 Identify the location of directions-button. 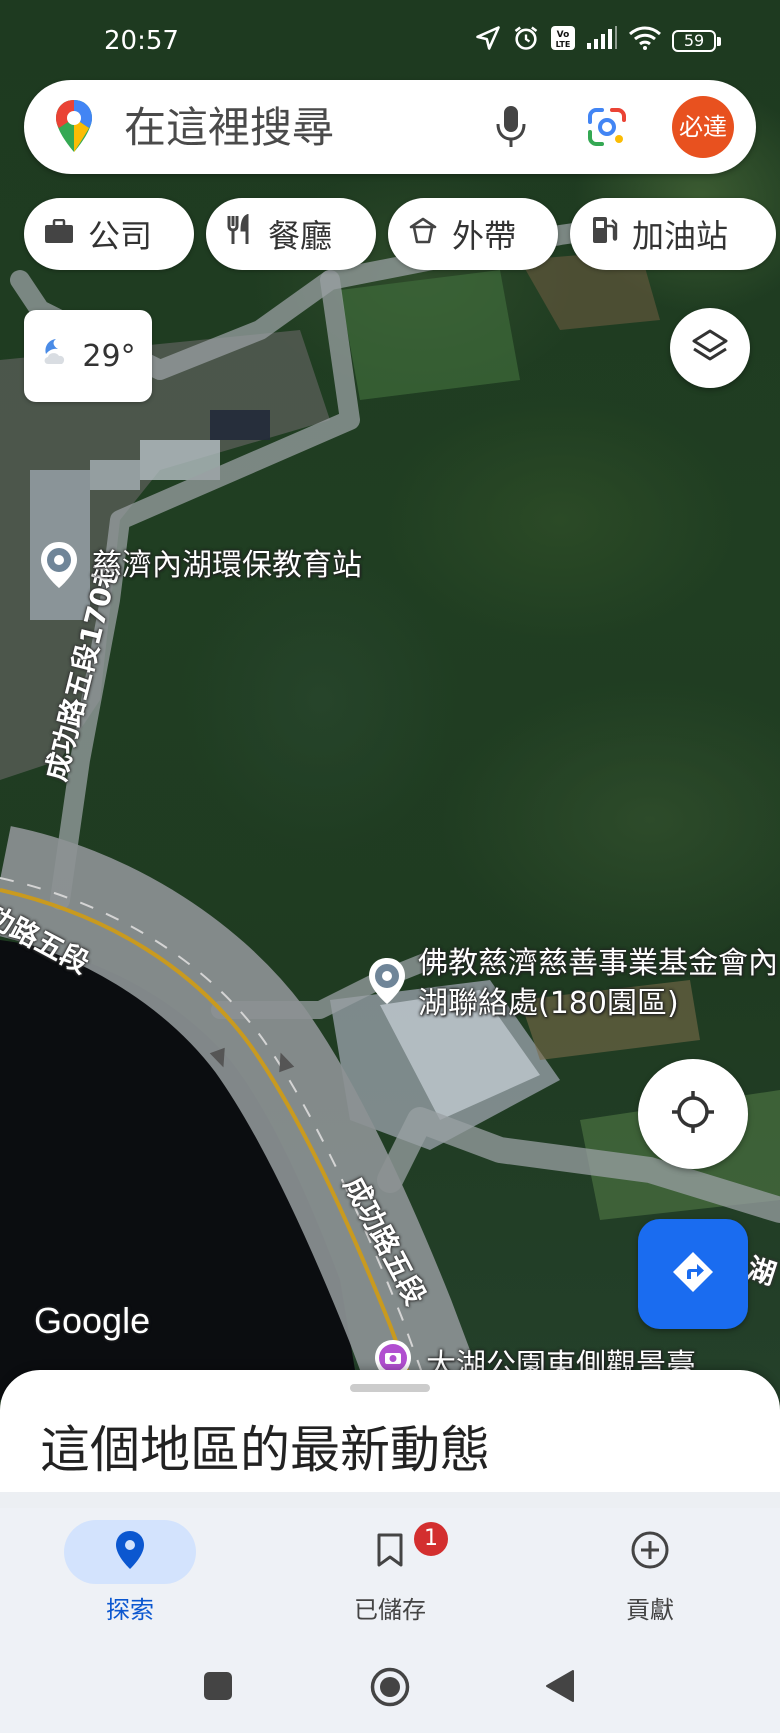
(693, 1274).